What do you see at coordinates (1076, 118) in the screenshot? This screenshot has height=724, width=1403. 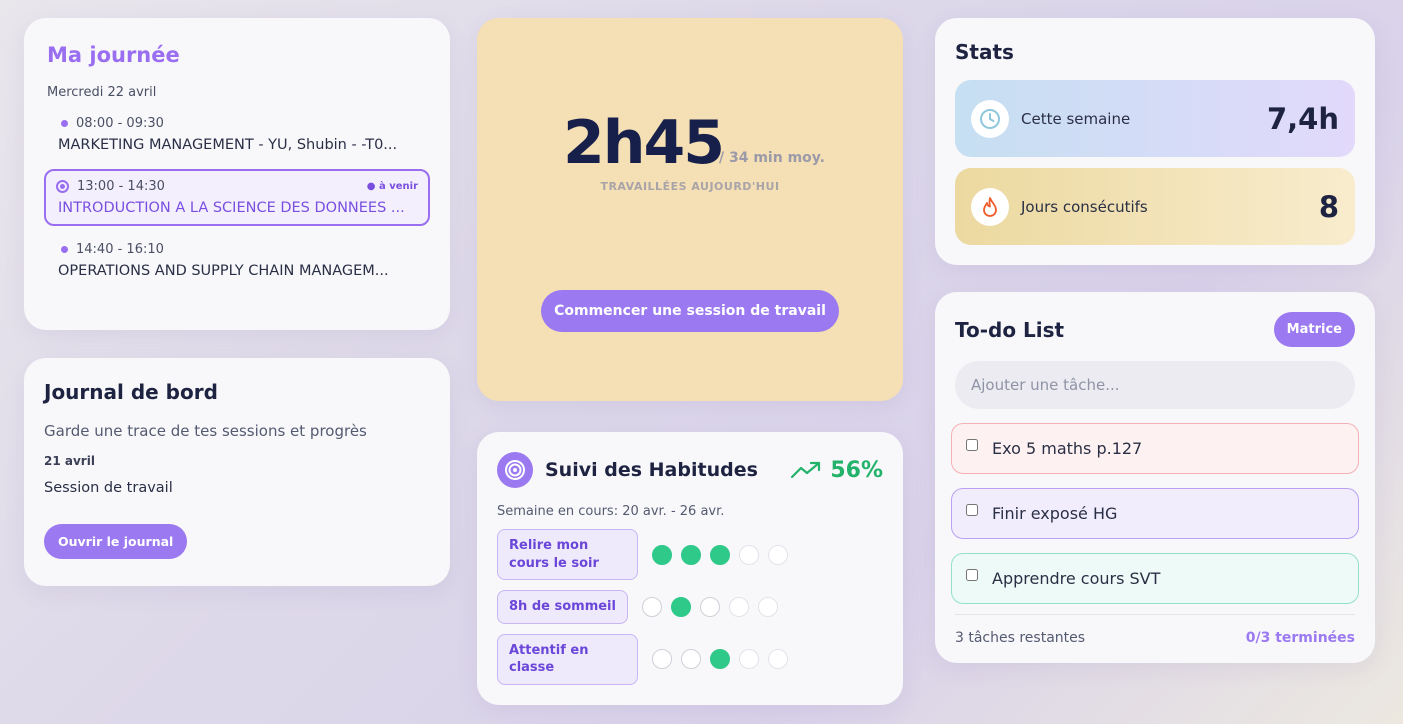 I see `stat-label: Cette semaine` at bounding box center [1076, 118].